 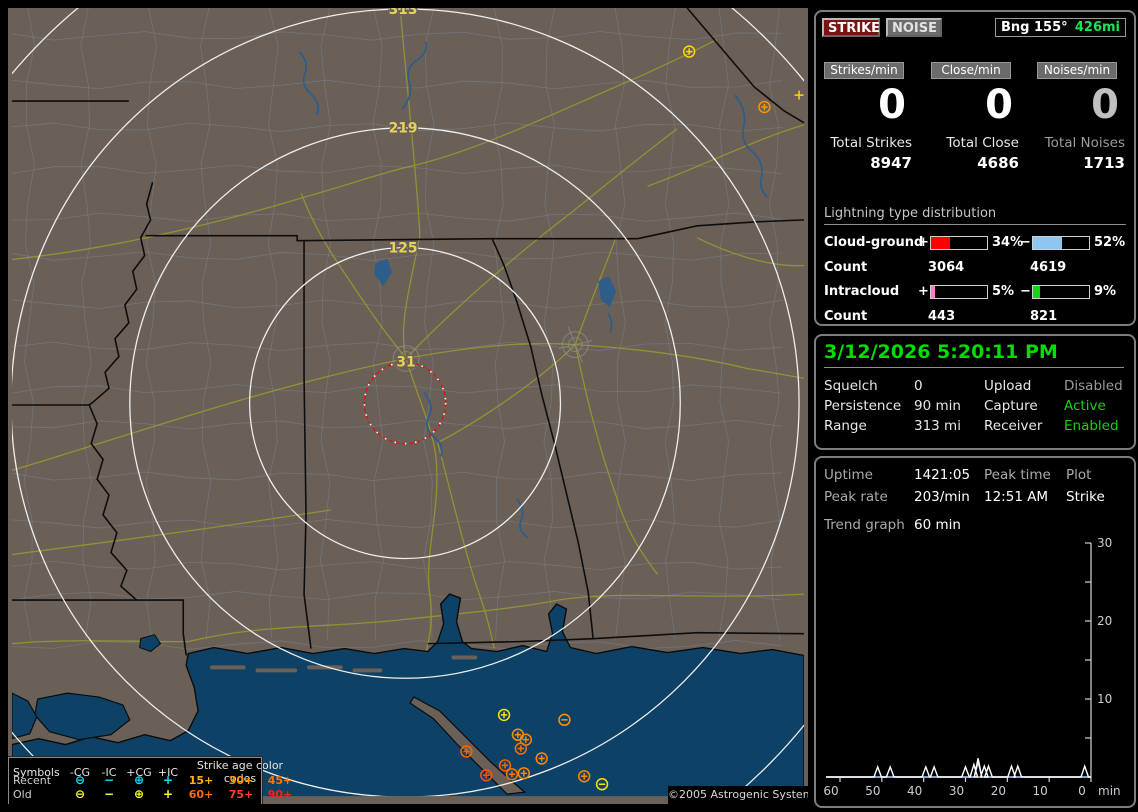 What do you see at coordinates (851, 27) in the screenshot?
I see `strike-toggle-button: STRIKE` at bounding box center [851, 27].